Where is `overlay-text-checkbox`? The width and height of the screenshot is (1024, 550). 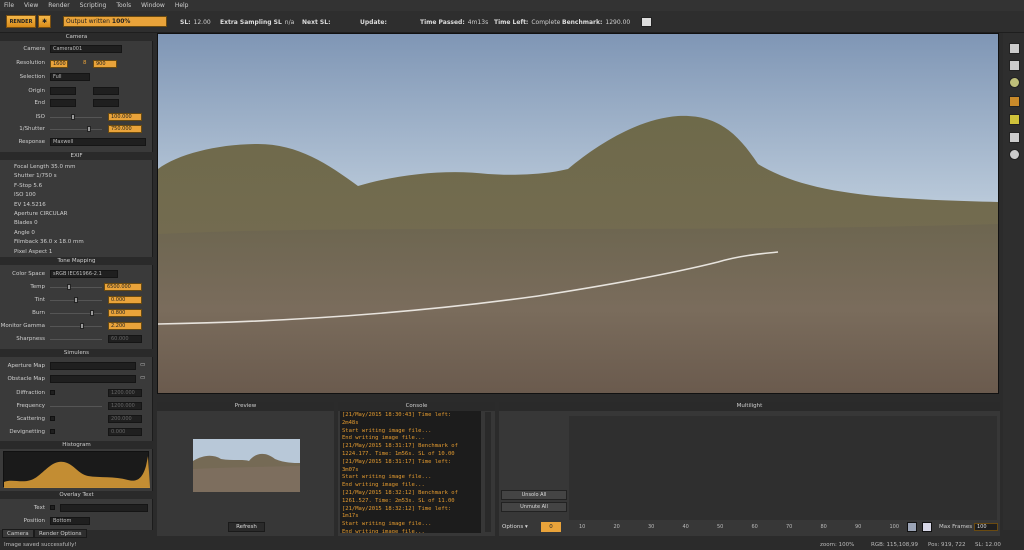 overlay-text-checkbox is located at coordinates (52, 507).